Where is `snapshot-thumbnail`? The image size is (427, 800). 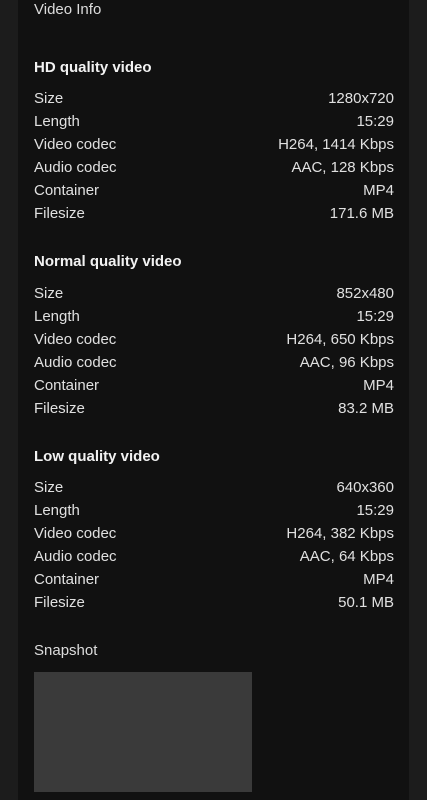 snapshot-thumbnail is located at coordinates (143, 732).